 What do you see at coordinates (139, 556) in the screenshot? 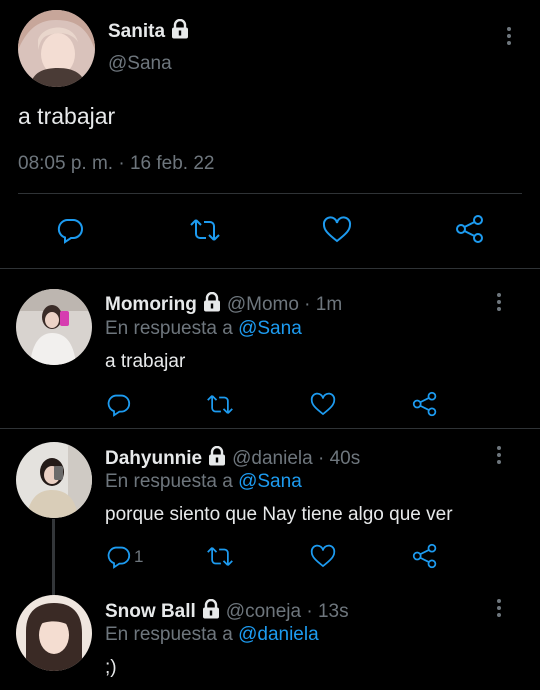
I see `reply-count: 1` at bounding box center [139, 556].